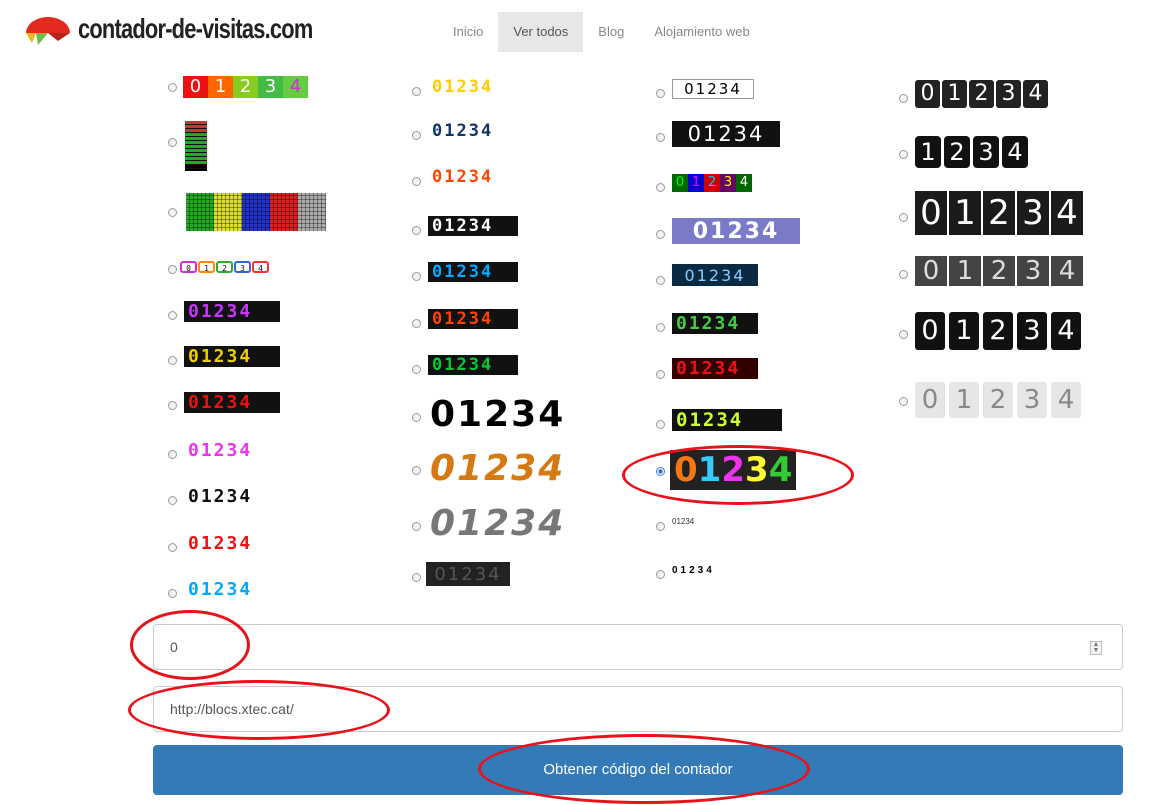 This screenshot has height=805, width=1171. I want to click on main-nav: Inicio Ver todos Blog Alojamiento web, so click(601, 32).